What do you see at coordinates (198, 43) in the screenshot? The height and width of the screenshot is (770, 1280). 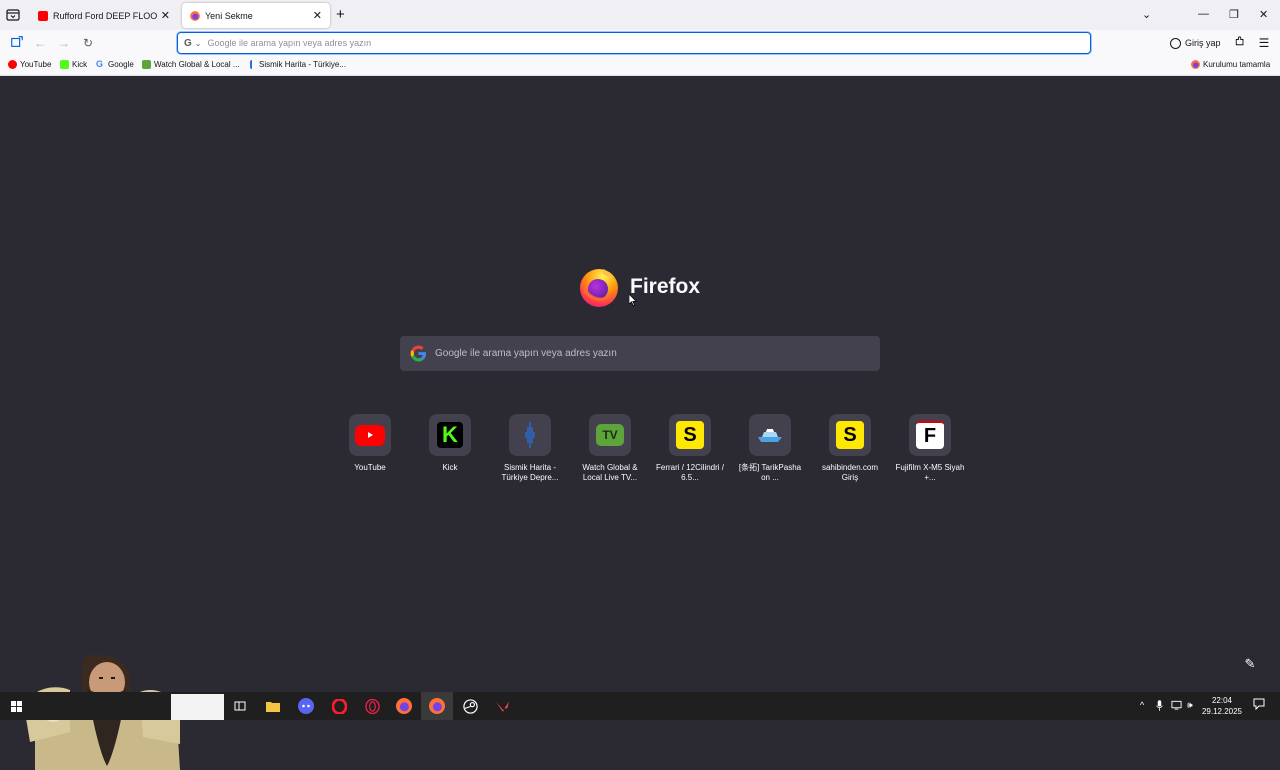 I see `chevron-down-icon: ⌄` at bounding box center [198, 43].